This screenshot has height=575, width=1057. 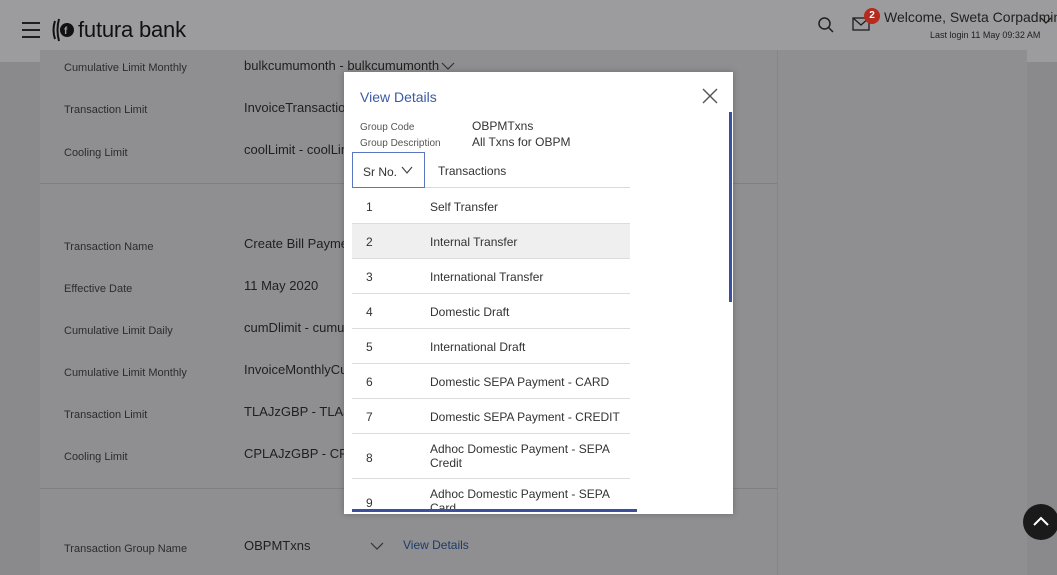 I want to click on group-desc-label: Group Description, so click(x=400, y=143).